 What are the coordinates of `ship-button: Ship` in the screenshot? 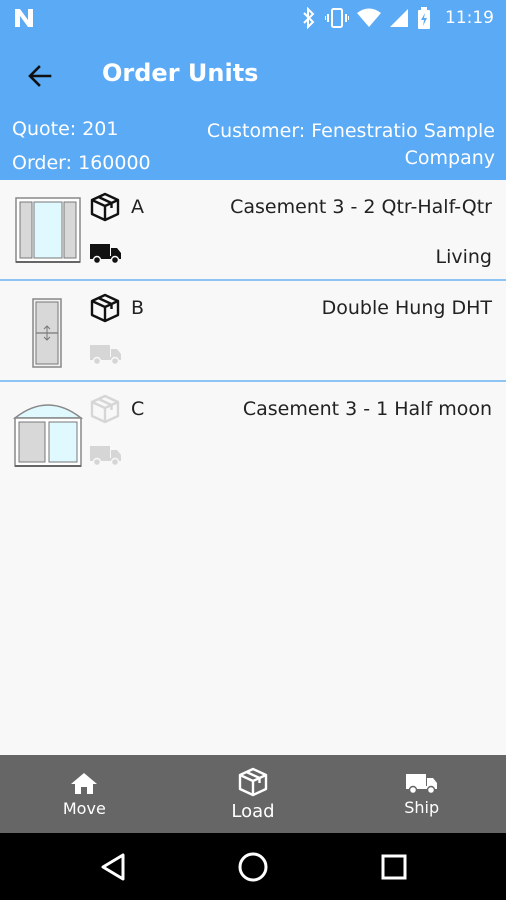 It's located at (421, 794).